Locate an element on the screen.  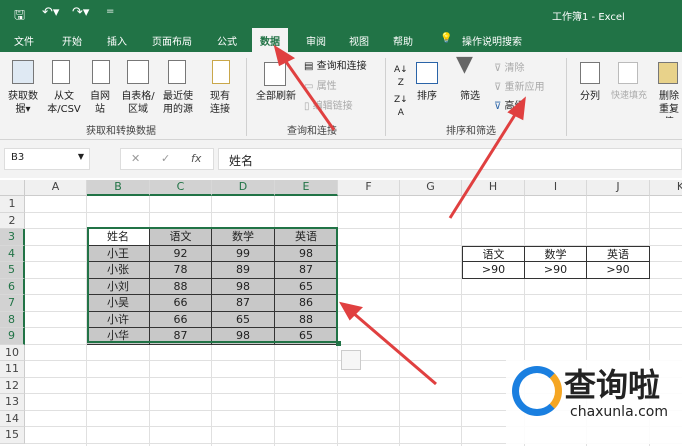
arrow-to-data-tab is located at coordinates (308, 93).